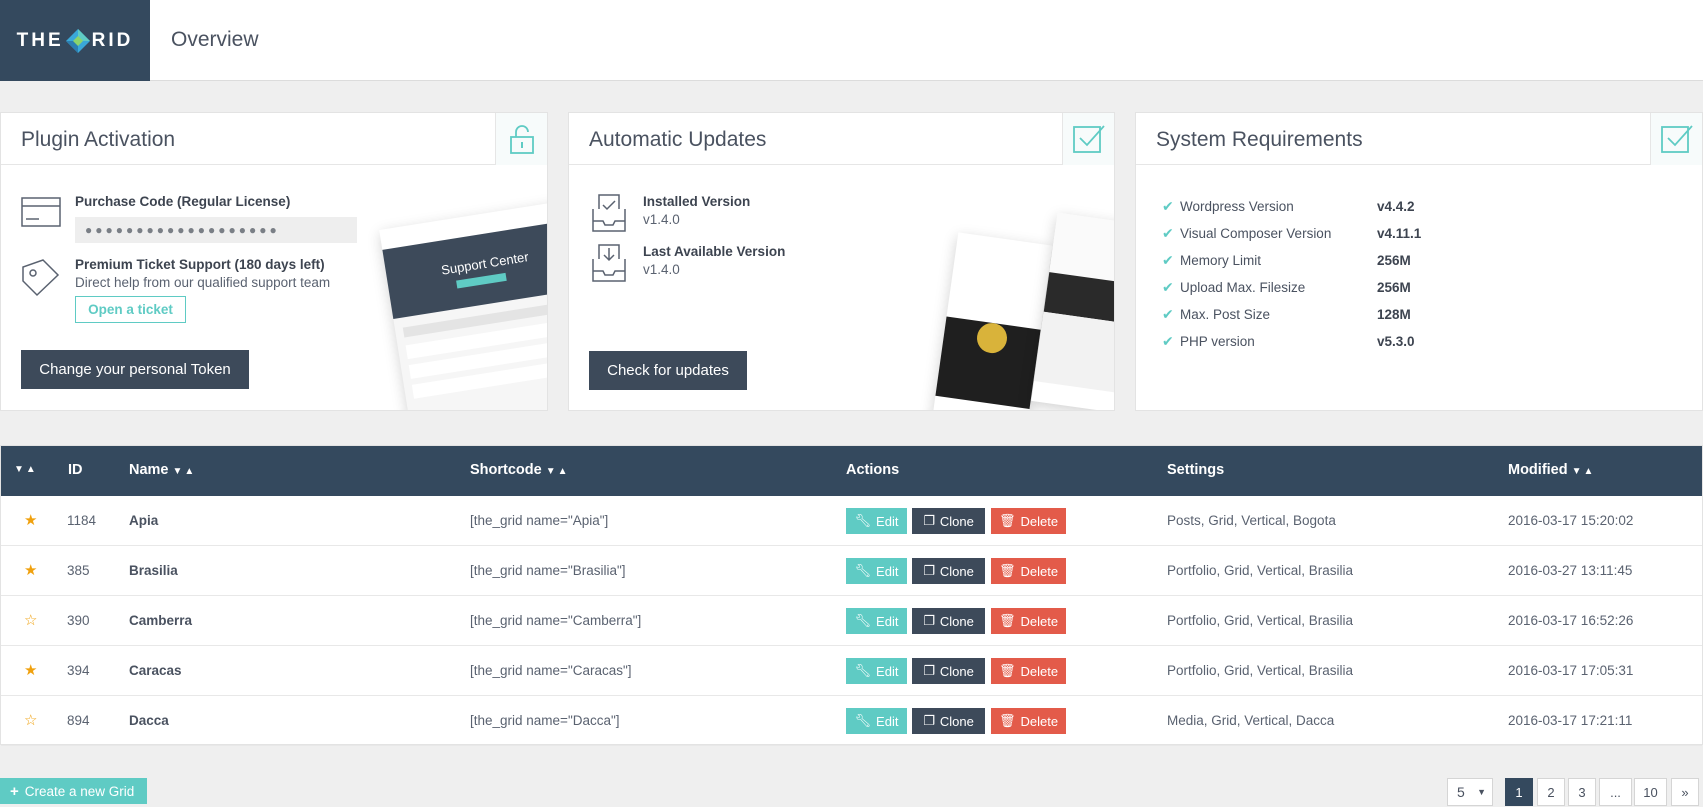  What do you see at coordinates (661, 269) in the screenshot?
I see `available-version-value: v1.4.0` at bounding box center [661, 269].